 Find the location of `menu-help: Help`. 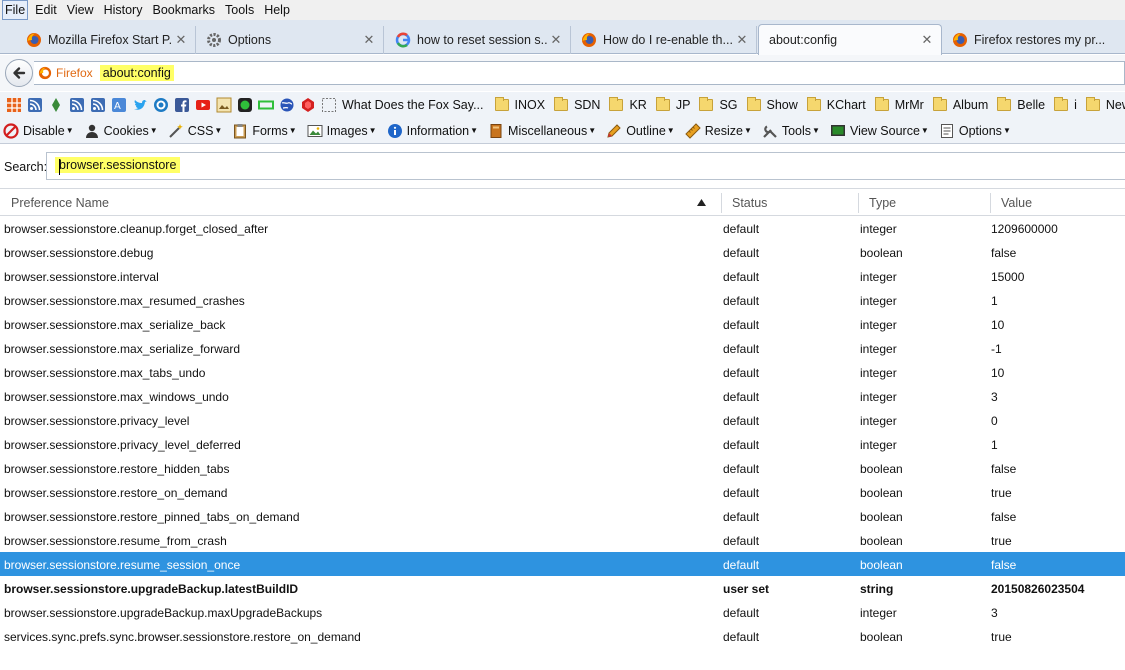

menu-help: Help is located at coordinates (277, 10).